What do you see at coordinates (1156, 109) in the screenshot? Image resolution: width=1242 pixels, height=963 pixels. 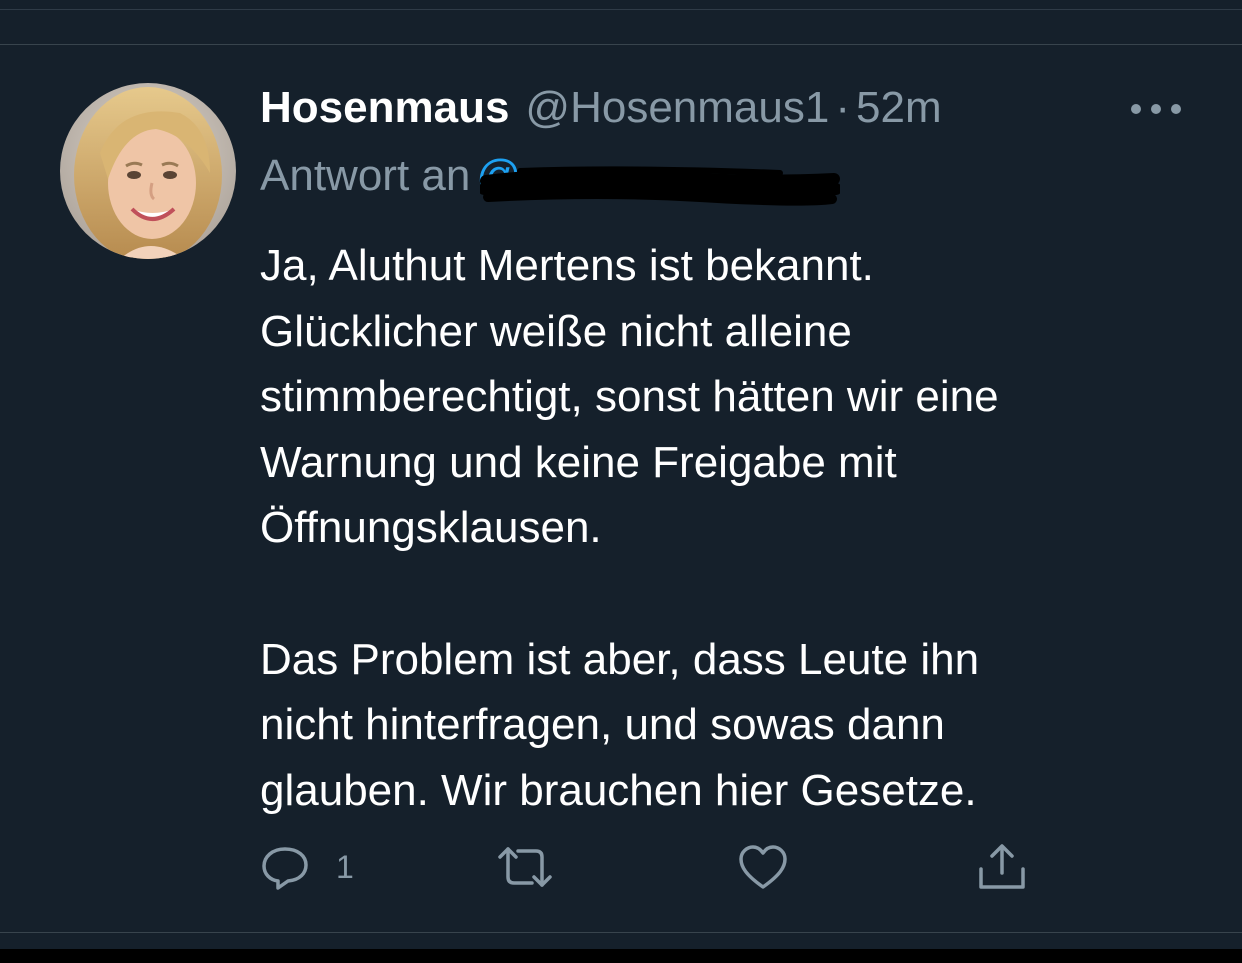 I see `more-options-icon` at bounding box center [1156, 109].